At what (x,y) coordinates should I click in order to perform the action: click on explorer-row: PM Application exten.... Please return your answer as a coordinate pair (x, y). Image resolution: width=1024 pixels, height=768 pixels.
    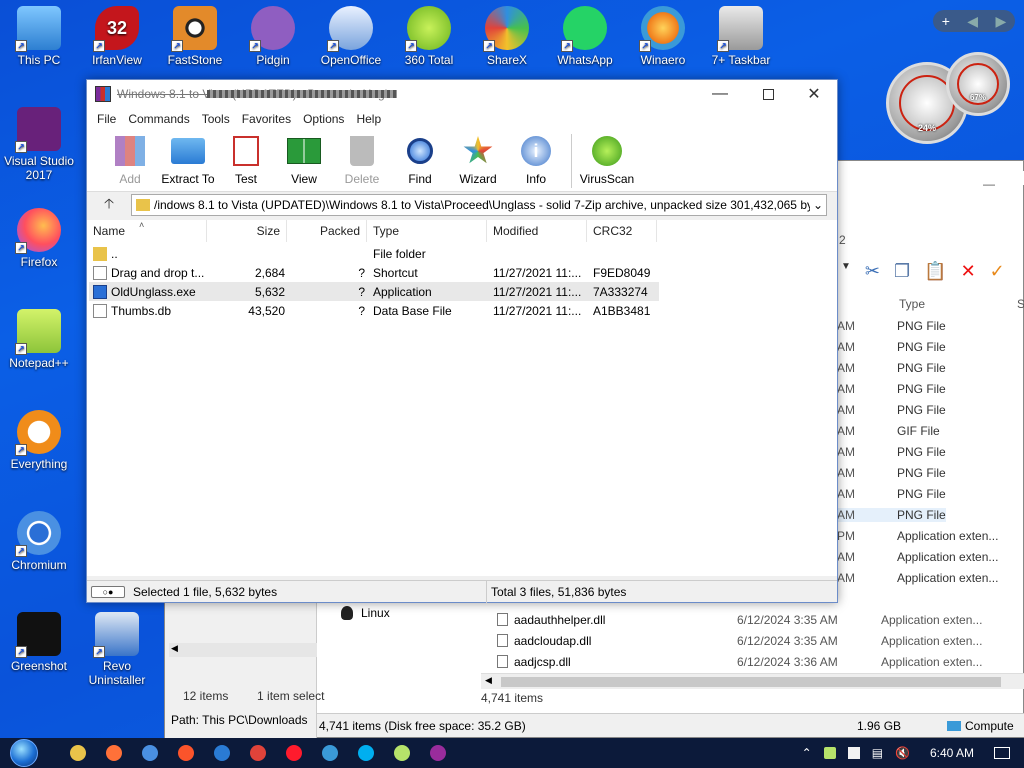
    Looking at the image, I should click on (917, 536).